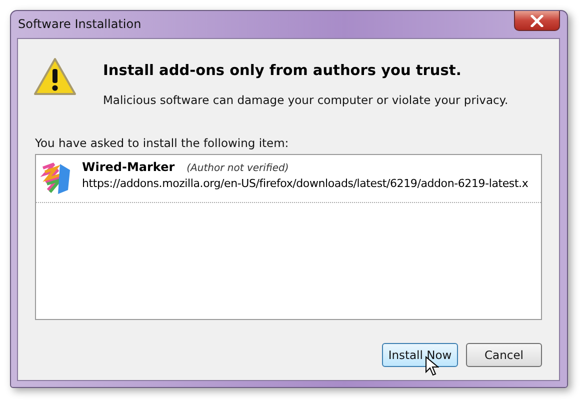 The height and width of the screenshot is (407, 585). Describe the element at coordinates (80, 24) in the screenshot. I see `window-title: Software Installation` at that location.